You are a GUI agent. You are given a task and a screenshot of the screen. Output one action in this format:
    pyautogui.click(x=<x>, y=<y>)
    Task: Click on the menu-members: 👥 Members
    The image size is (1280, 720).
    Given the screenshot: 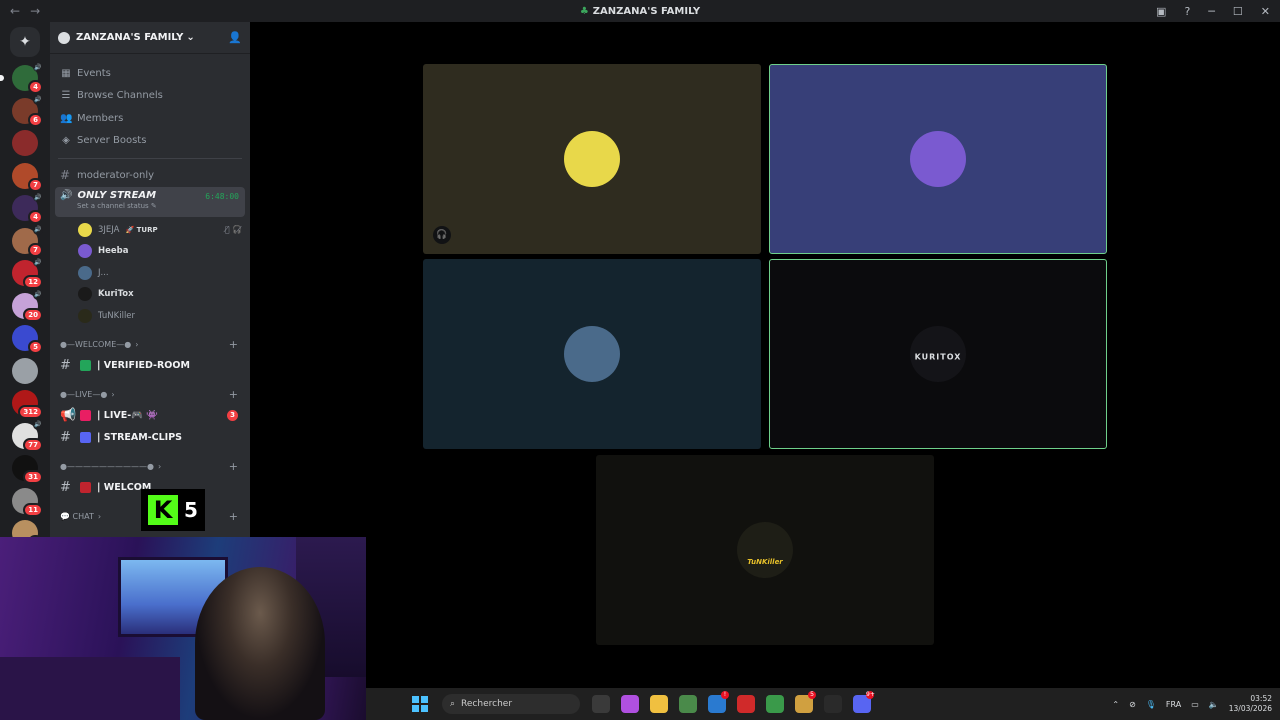 What is the action you would take?
    pyautogui.click(x=150, y=118)
    